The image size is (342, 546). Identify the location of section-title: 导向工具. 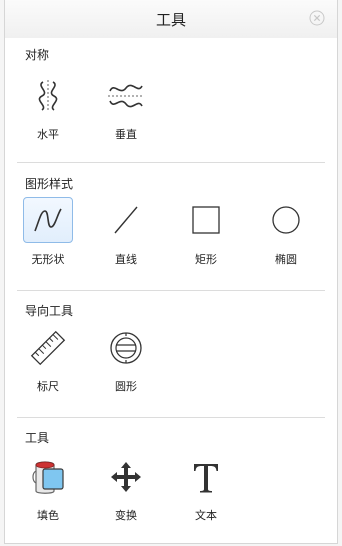
(49, 311).